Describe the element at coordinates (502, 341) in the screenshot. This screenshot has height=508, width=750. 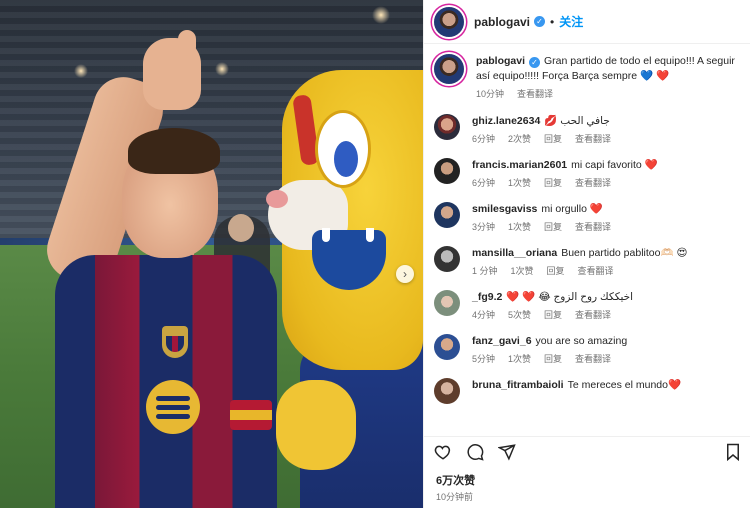
I see `comment-username: fanz_gavi_6` at that location.